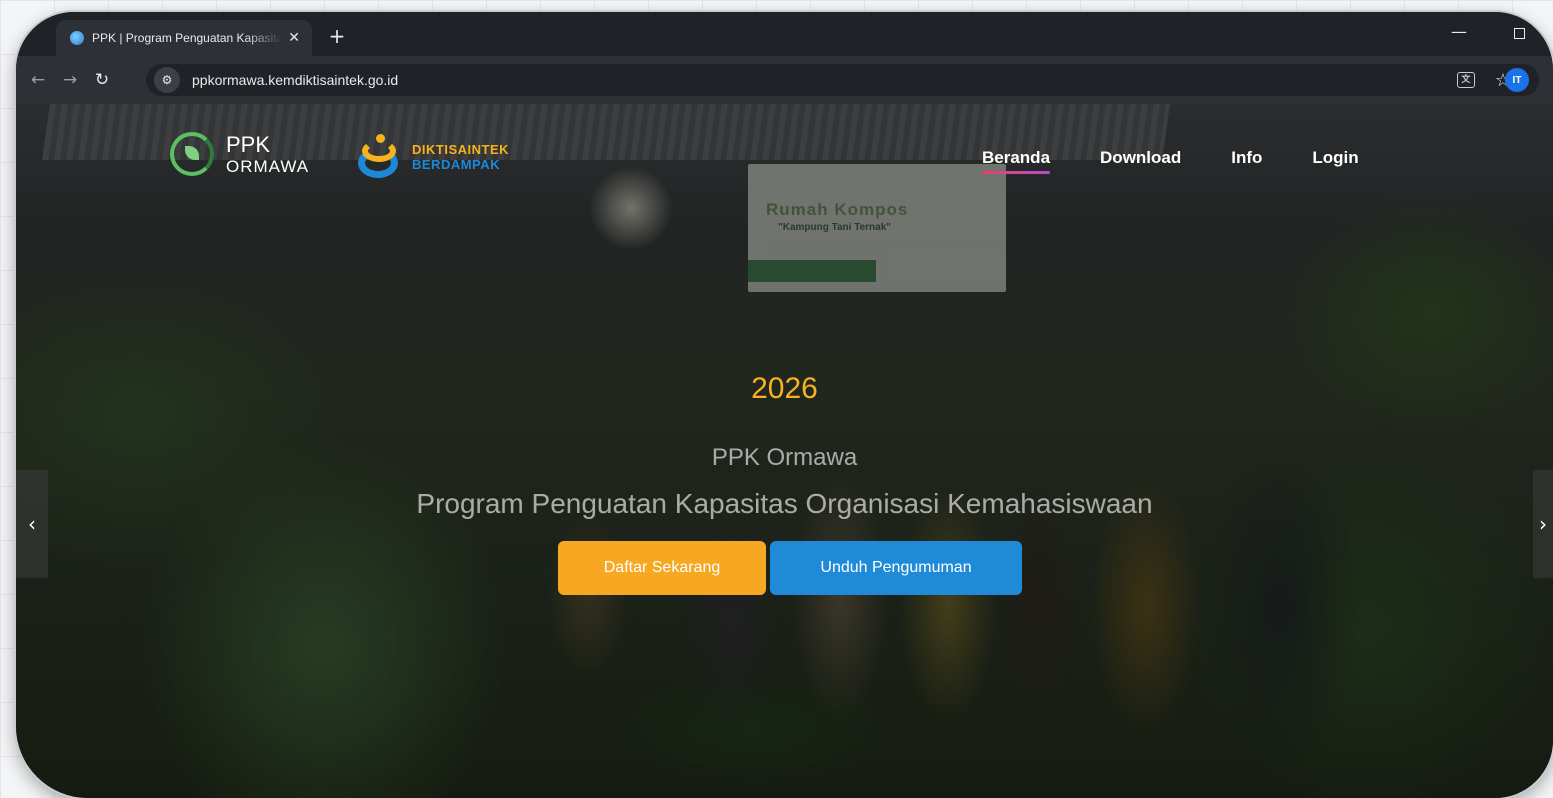 Image resolution: width=1553 pixels, height=798 pixels. Describe the element at coordinates (337, 37) in the screenshot. I see `new-tab-button: +` at that location.